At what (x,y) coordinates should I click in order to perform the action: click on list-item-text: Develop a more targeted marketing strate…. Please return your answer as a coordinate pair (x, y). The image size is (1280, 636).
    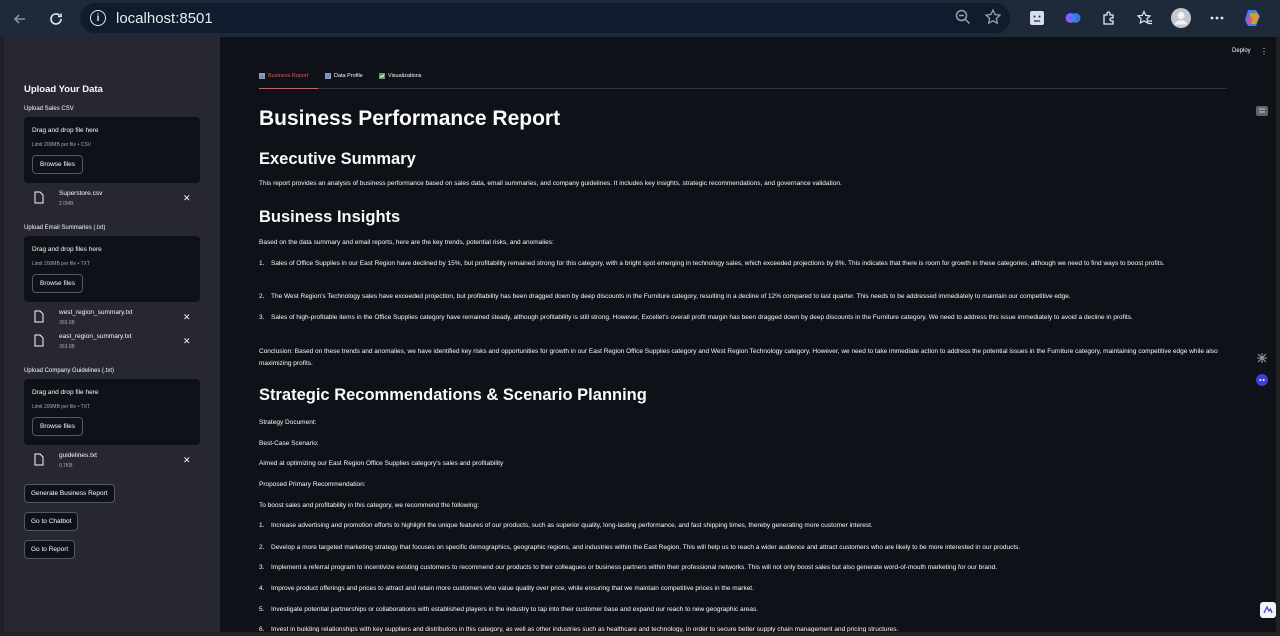
    Looking at the image, I should click on (646, 547).